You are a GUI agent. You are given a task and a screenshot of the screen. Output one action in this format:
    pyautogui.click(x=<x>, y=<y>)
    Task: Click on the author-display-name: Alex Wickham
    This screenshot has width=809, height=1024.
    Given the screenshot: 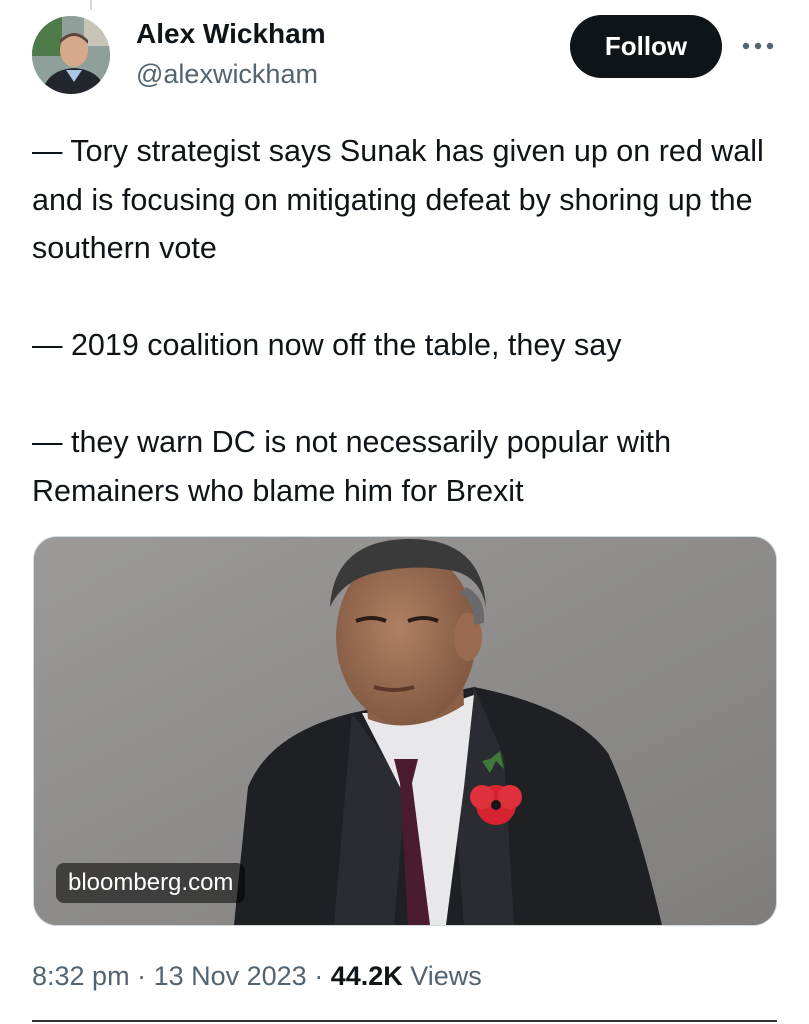 What is the action you would take?
    pyautogui.click(x=231, y=34)
    